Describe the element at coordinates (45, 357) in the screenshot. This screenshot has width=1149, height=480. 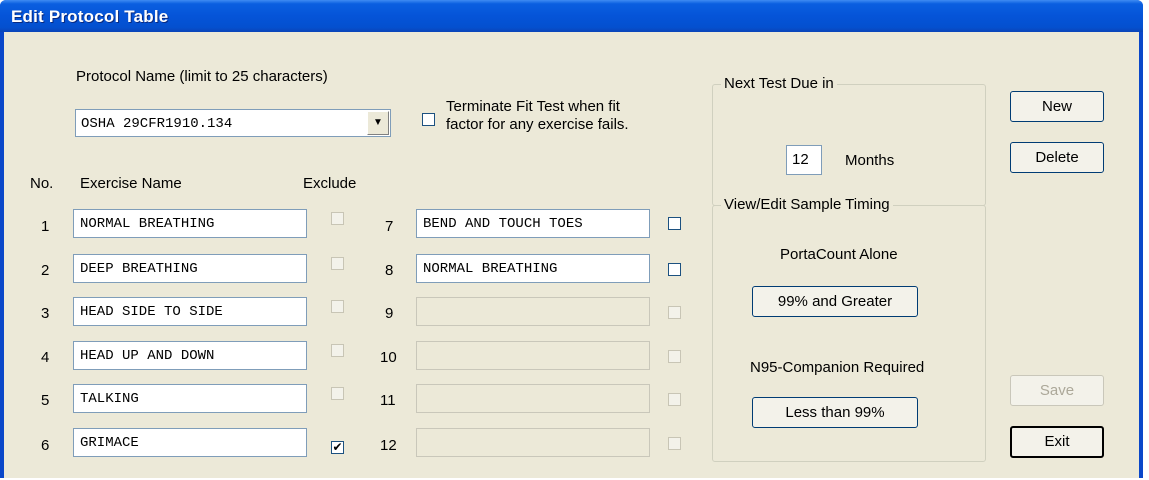
I see `exercise-number: 4` at that location.